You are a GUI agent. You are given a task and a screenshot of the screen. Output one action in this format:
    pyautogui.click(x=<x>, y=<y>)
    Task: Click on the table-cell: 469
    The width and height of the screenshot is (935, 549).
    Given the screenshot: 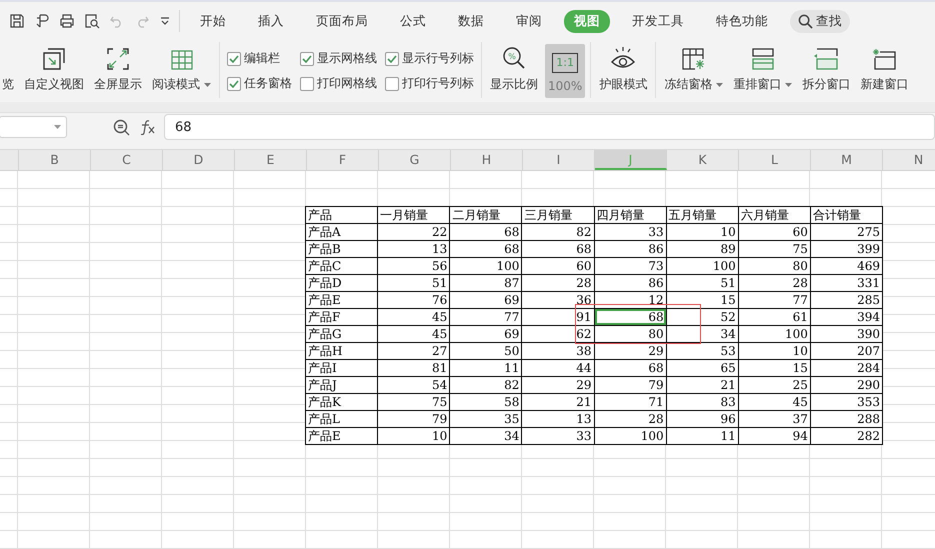 What is the action you would take?
    pyautogui.click(x=846, y=266)
    